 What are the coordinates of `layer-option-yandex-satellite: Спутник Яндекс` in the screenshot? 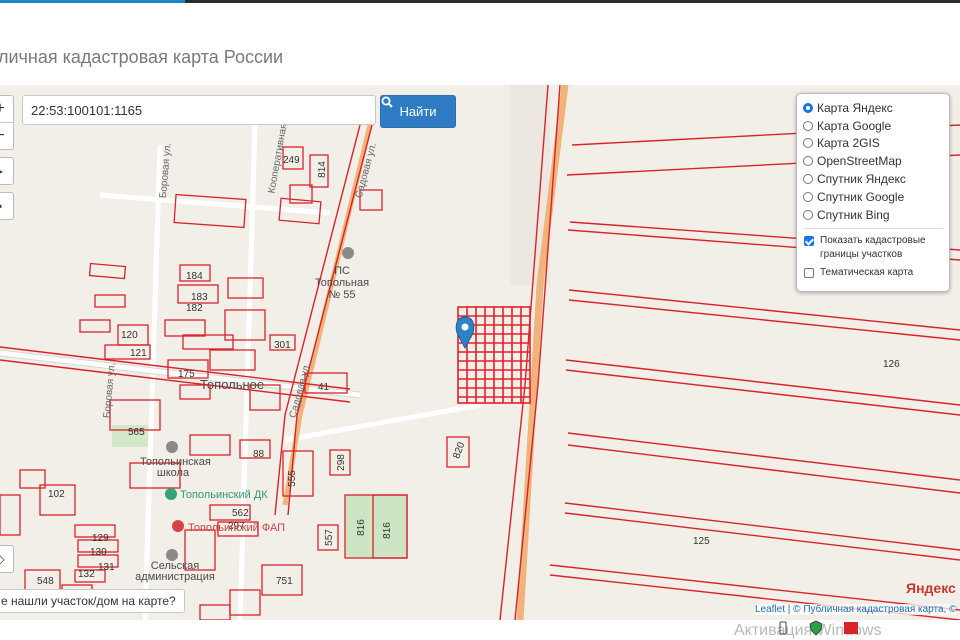 It's located at (873, 179).